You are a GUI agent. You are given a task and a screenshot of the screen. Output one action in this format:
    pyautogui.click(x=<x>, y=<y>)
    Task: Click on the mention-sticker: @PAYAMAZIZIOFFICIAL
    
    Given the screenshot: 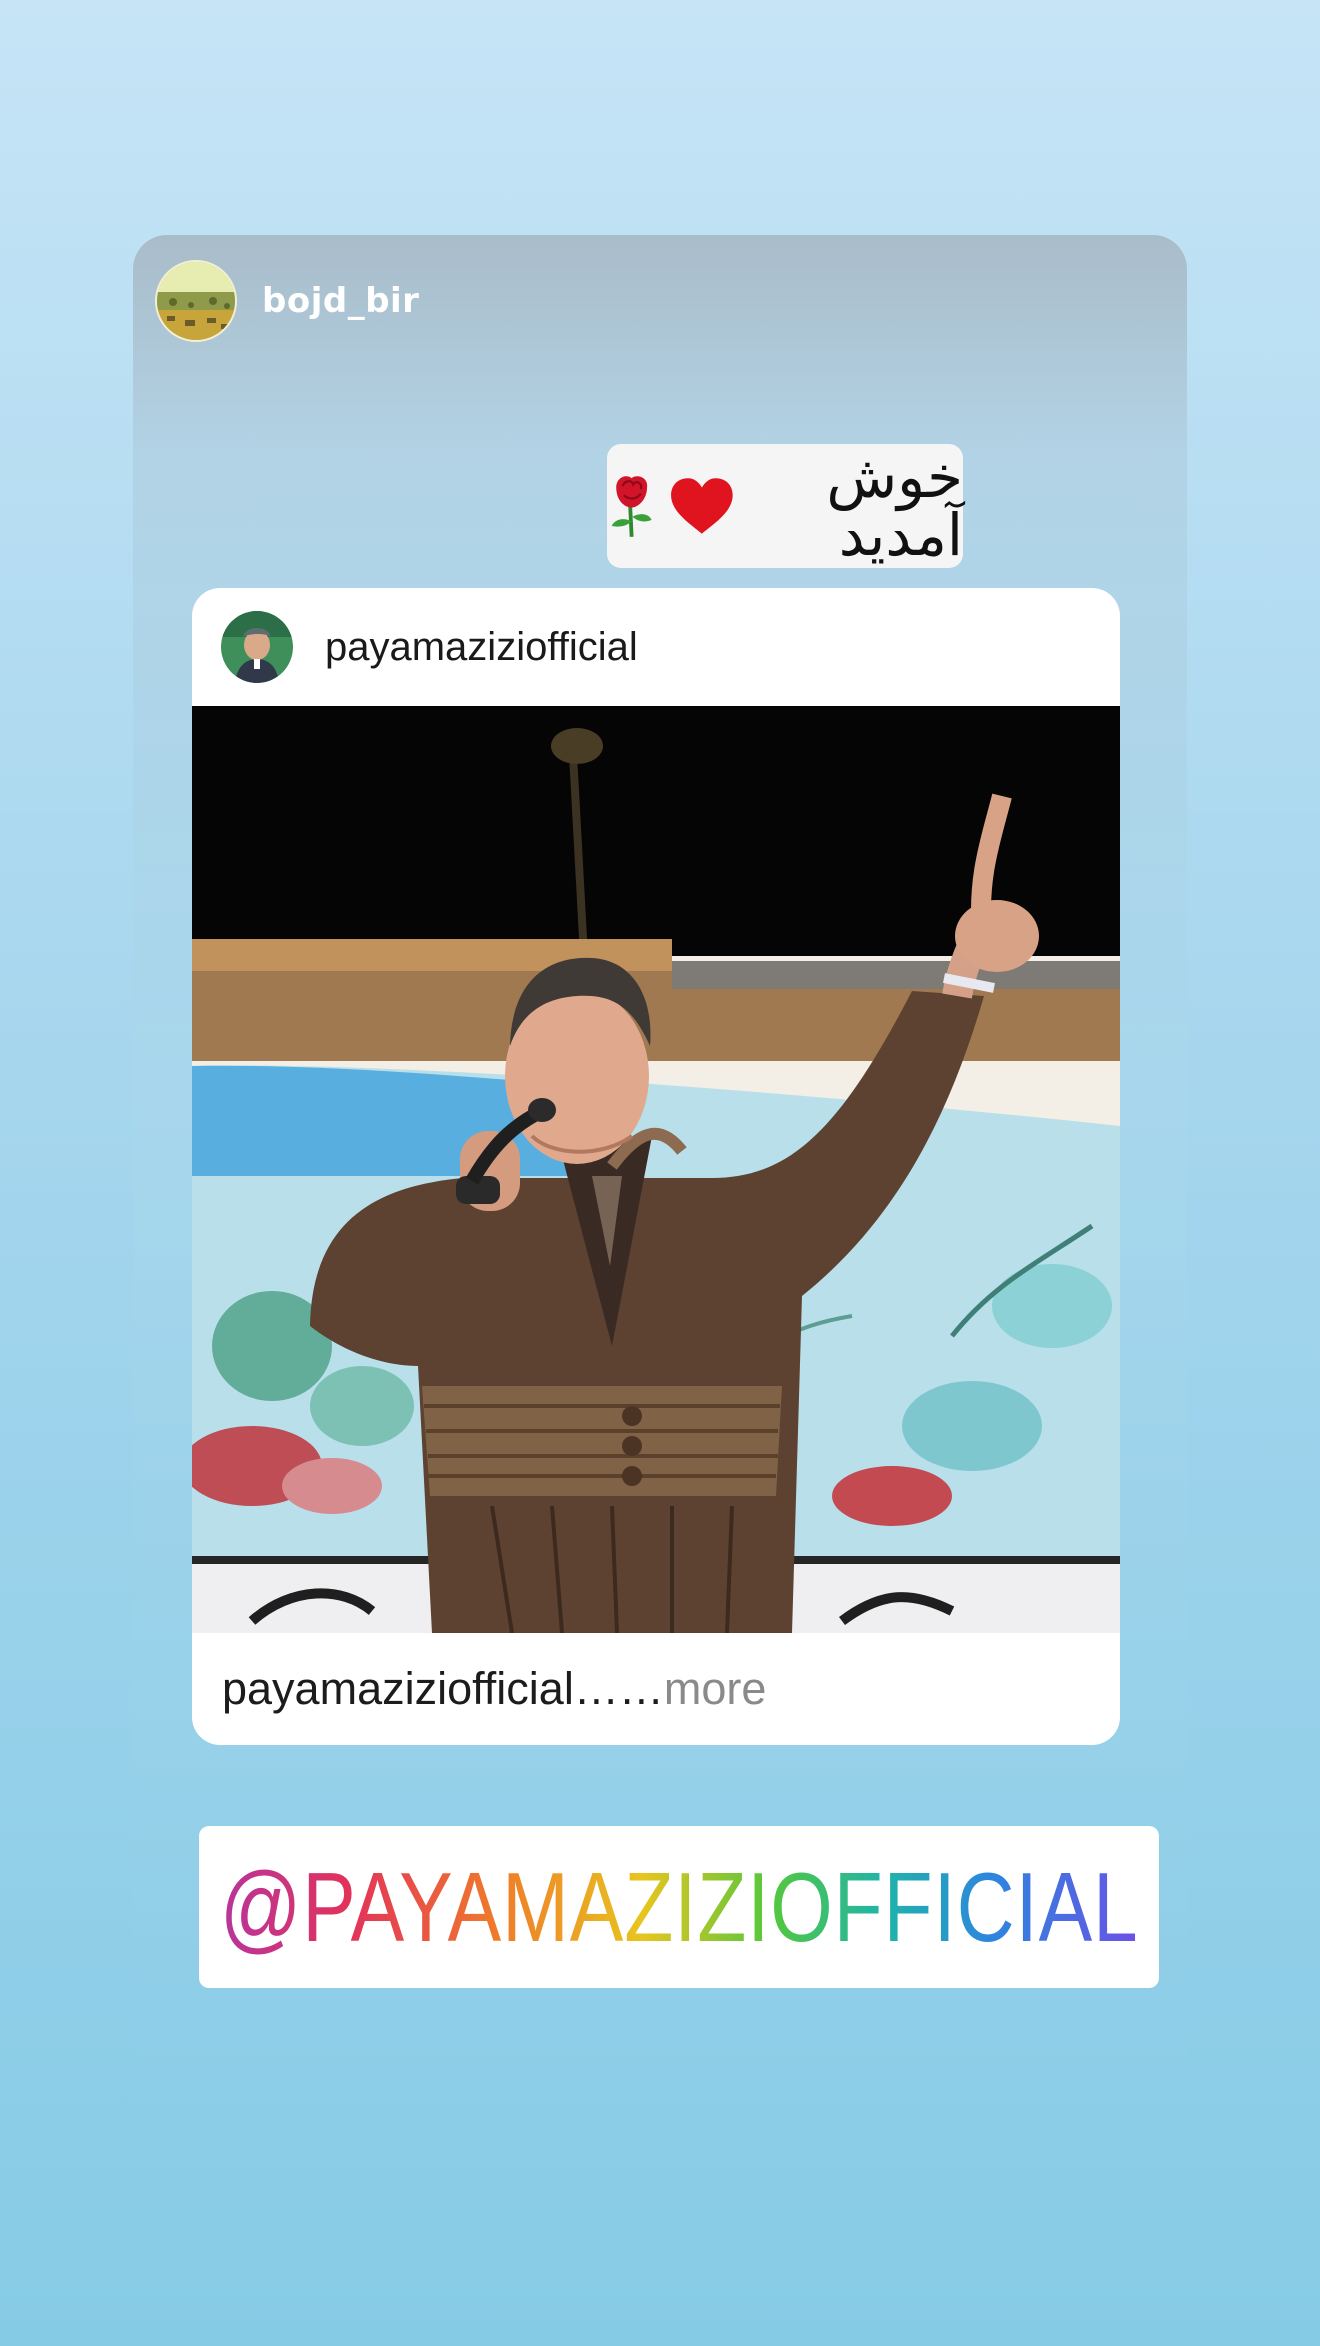 What is the action you would take?
    pyautogui.click(x=679, y=1907)
    